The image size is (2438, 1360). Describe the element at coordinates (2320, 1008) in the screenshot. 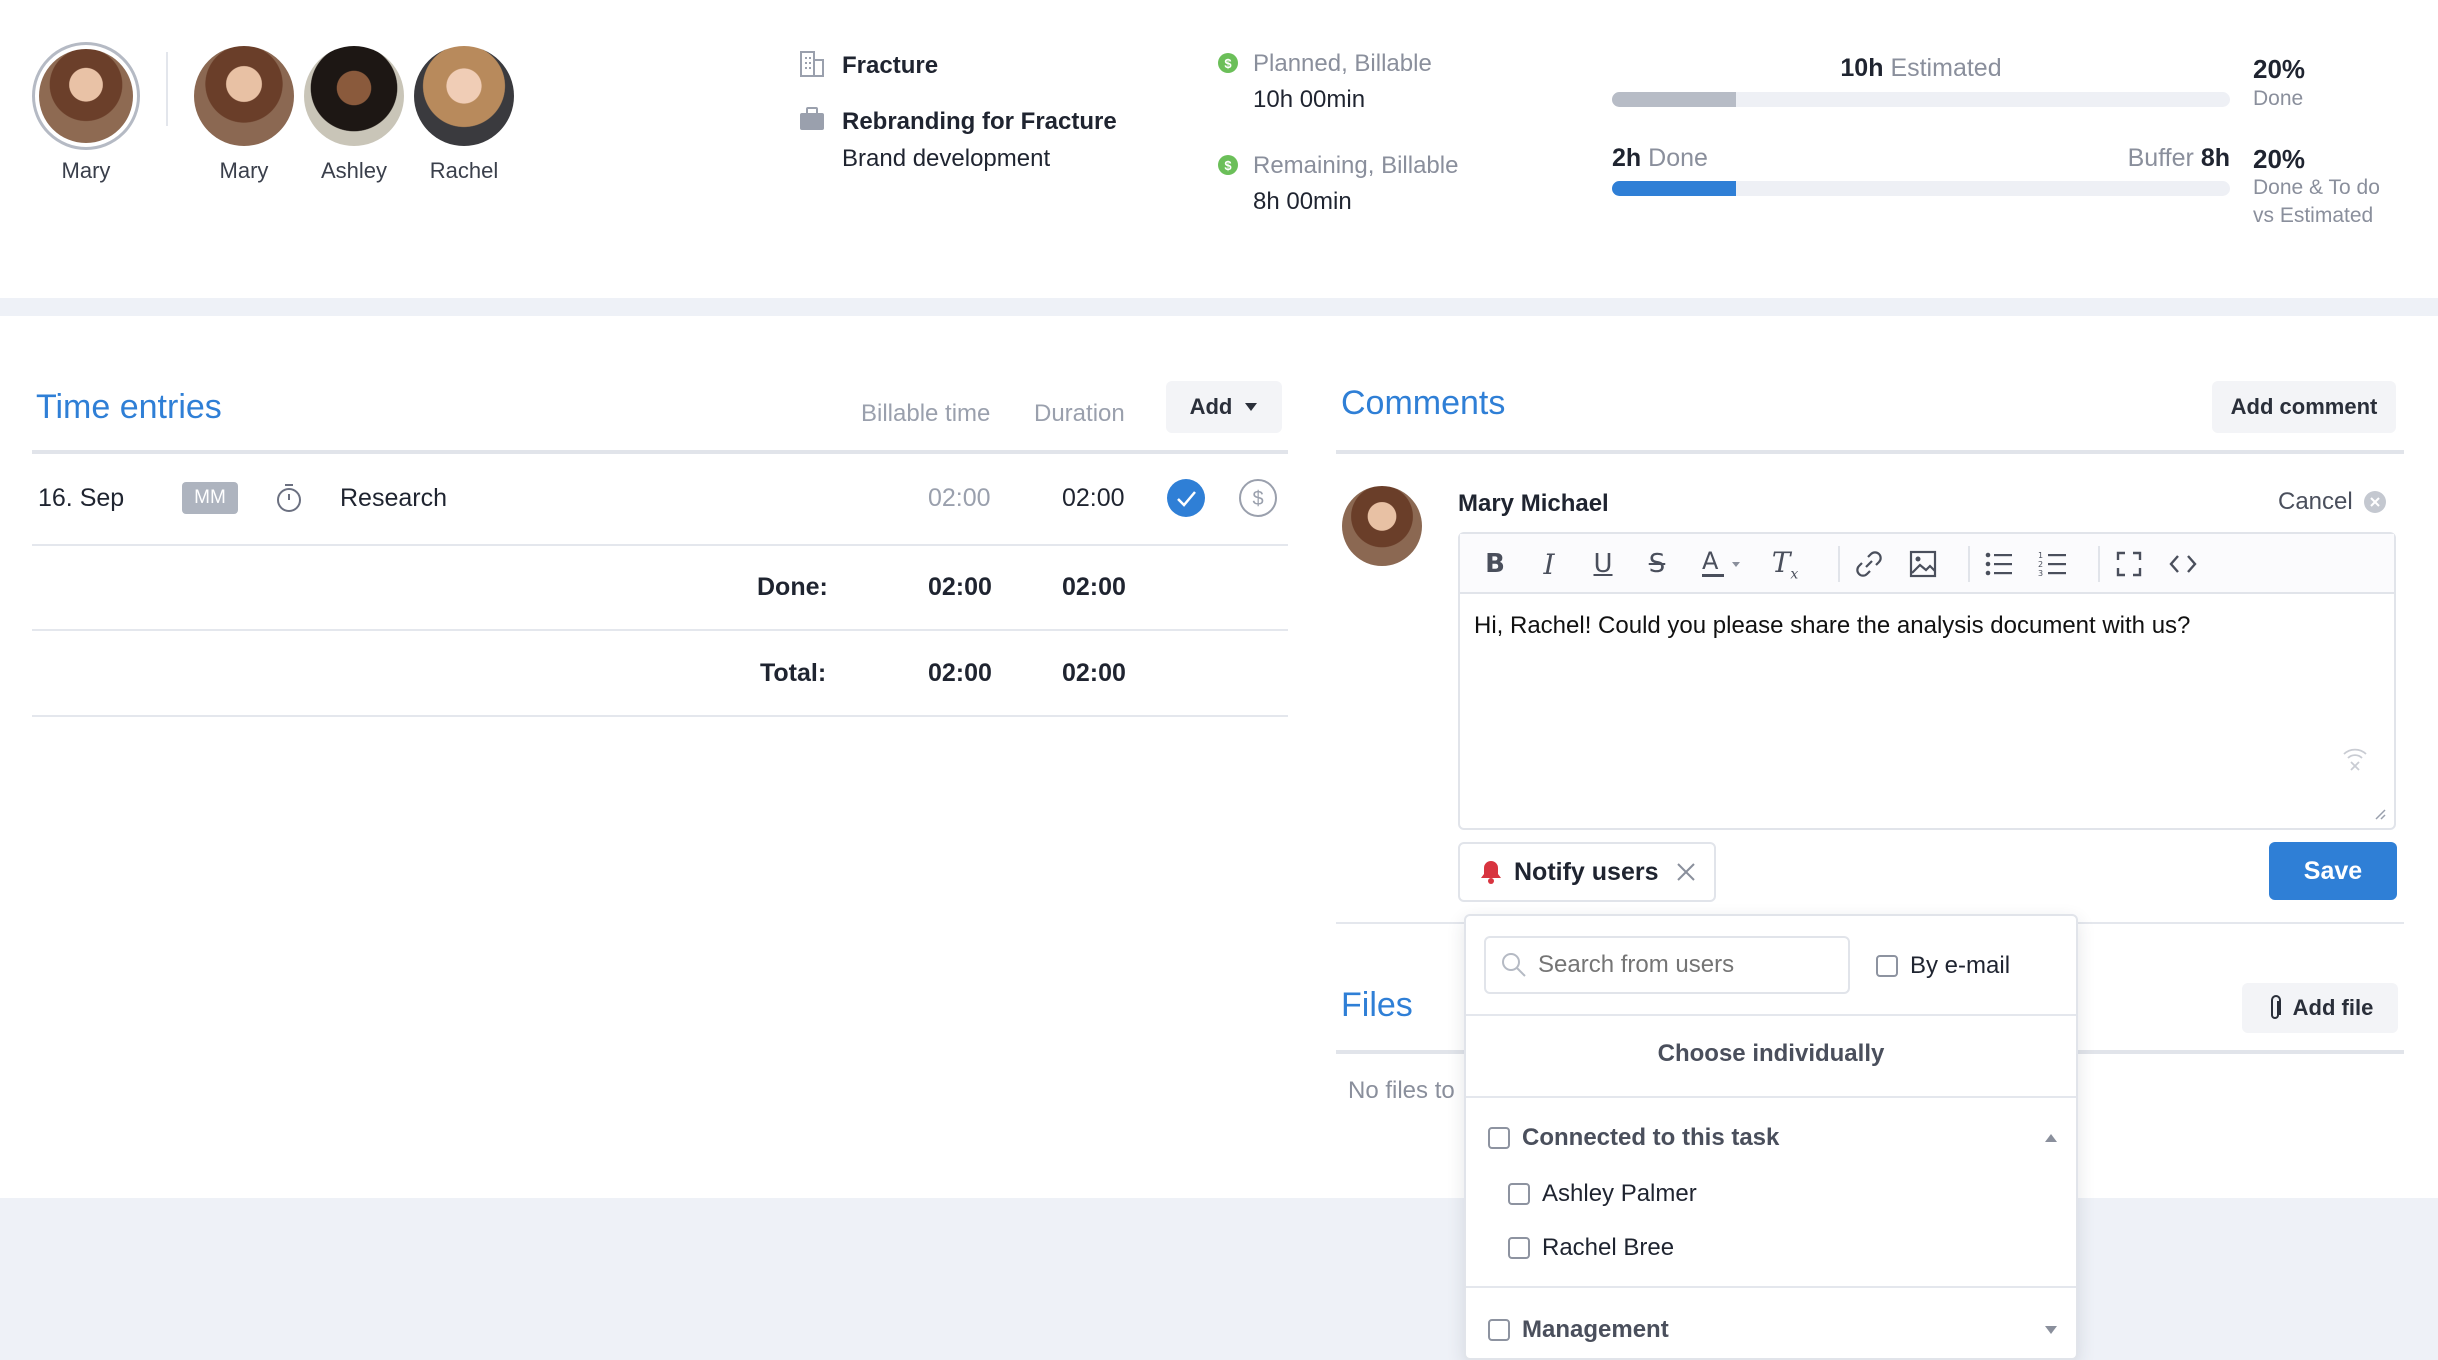

I see `add-file-button: Add file` at that location.